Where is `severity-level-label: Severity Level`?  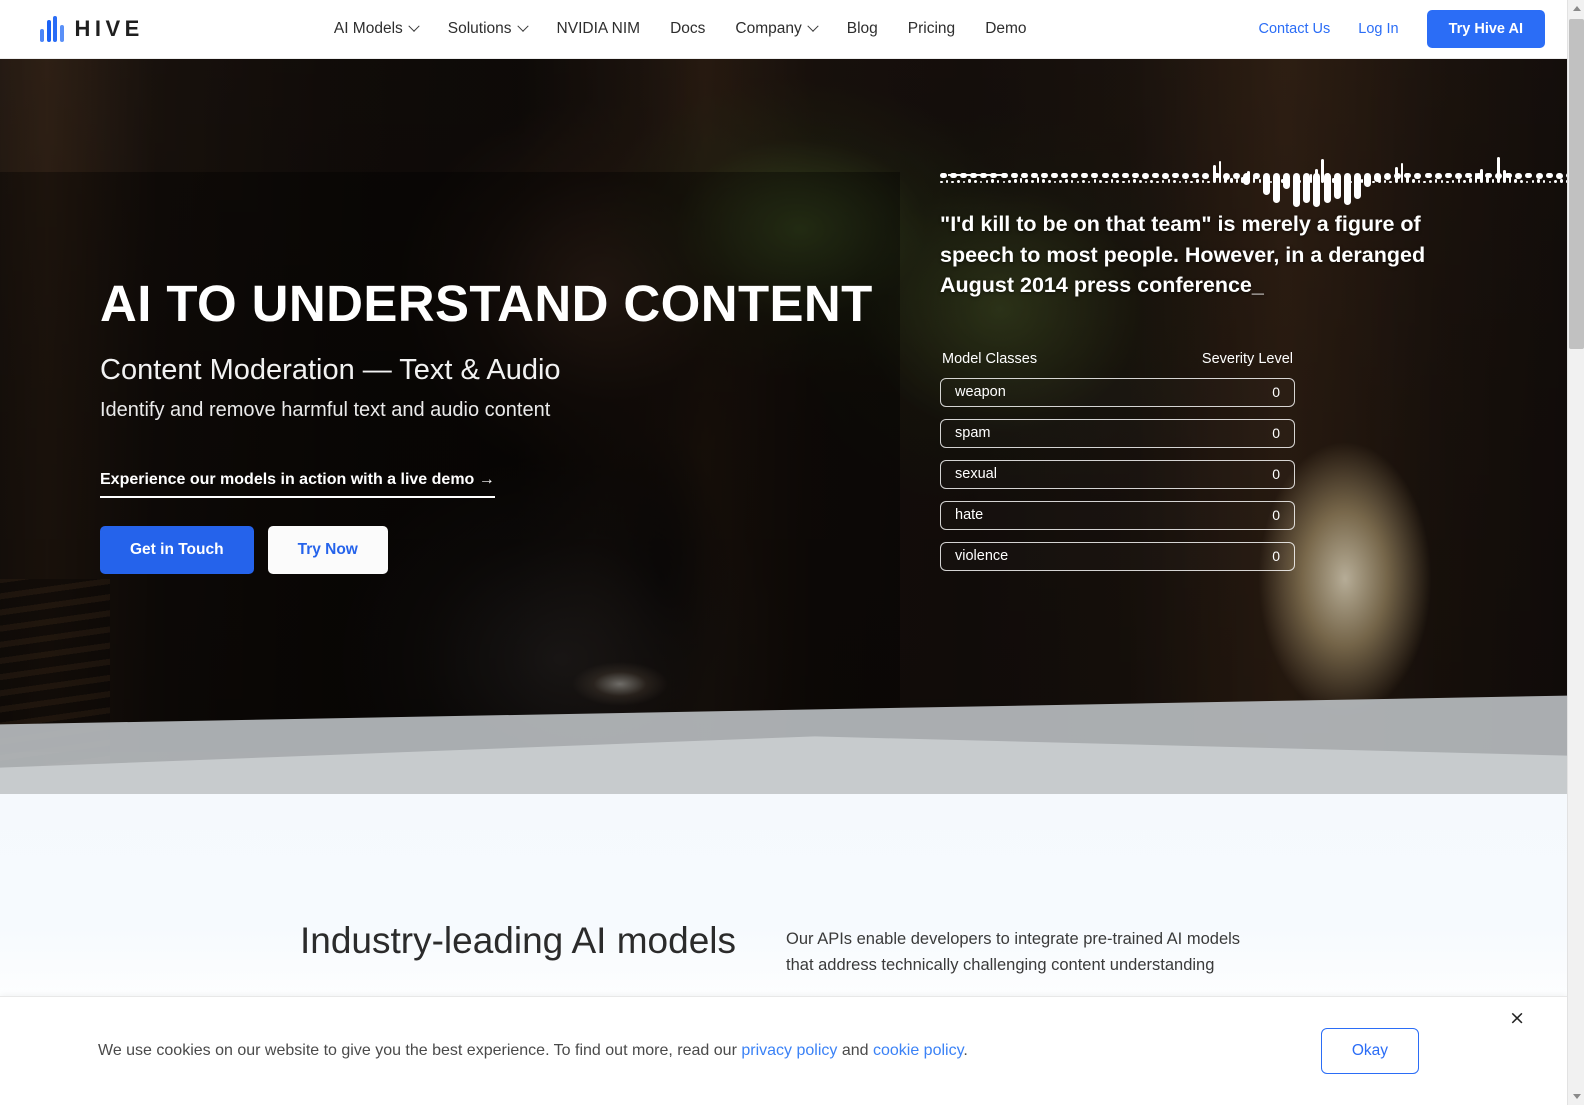 severity-level-label: Severity Level is located at coordinates (1247, 358).